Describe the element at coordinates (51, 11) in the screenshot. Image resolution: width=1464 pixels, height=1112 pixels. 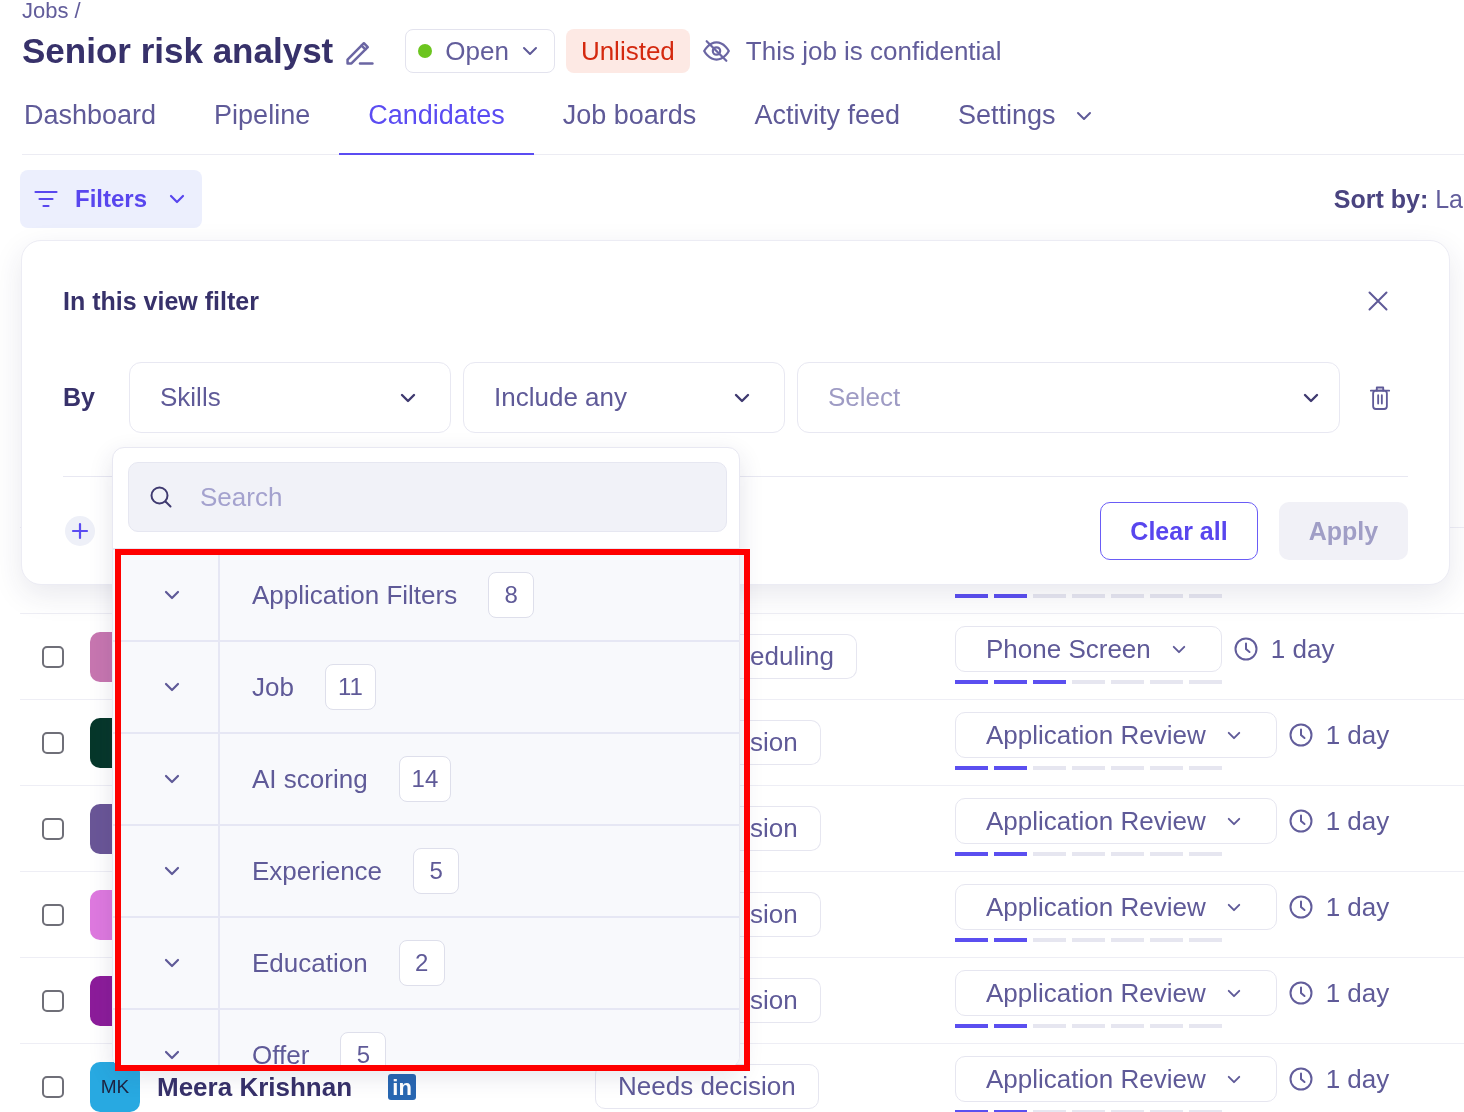
I see `breadcrumb: Jobs /` at that location.